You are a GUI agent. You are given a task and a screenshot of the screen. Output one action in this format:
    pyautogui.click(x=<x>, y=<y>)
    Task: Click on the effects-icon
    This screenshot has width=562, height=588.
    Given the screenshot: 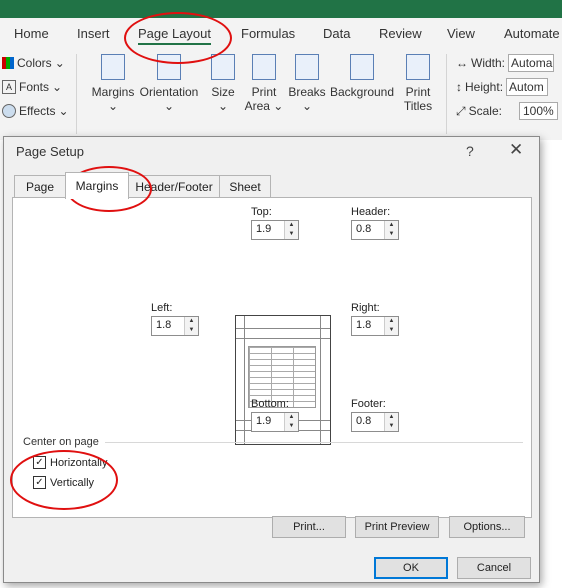 What is the action you would take?
    pyautogui.click(x=9, y=111)
    